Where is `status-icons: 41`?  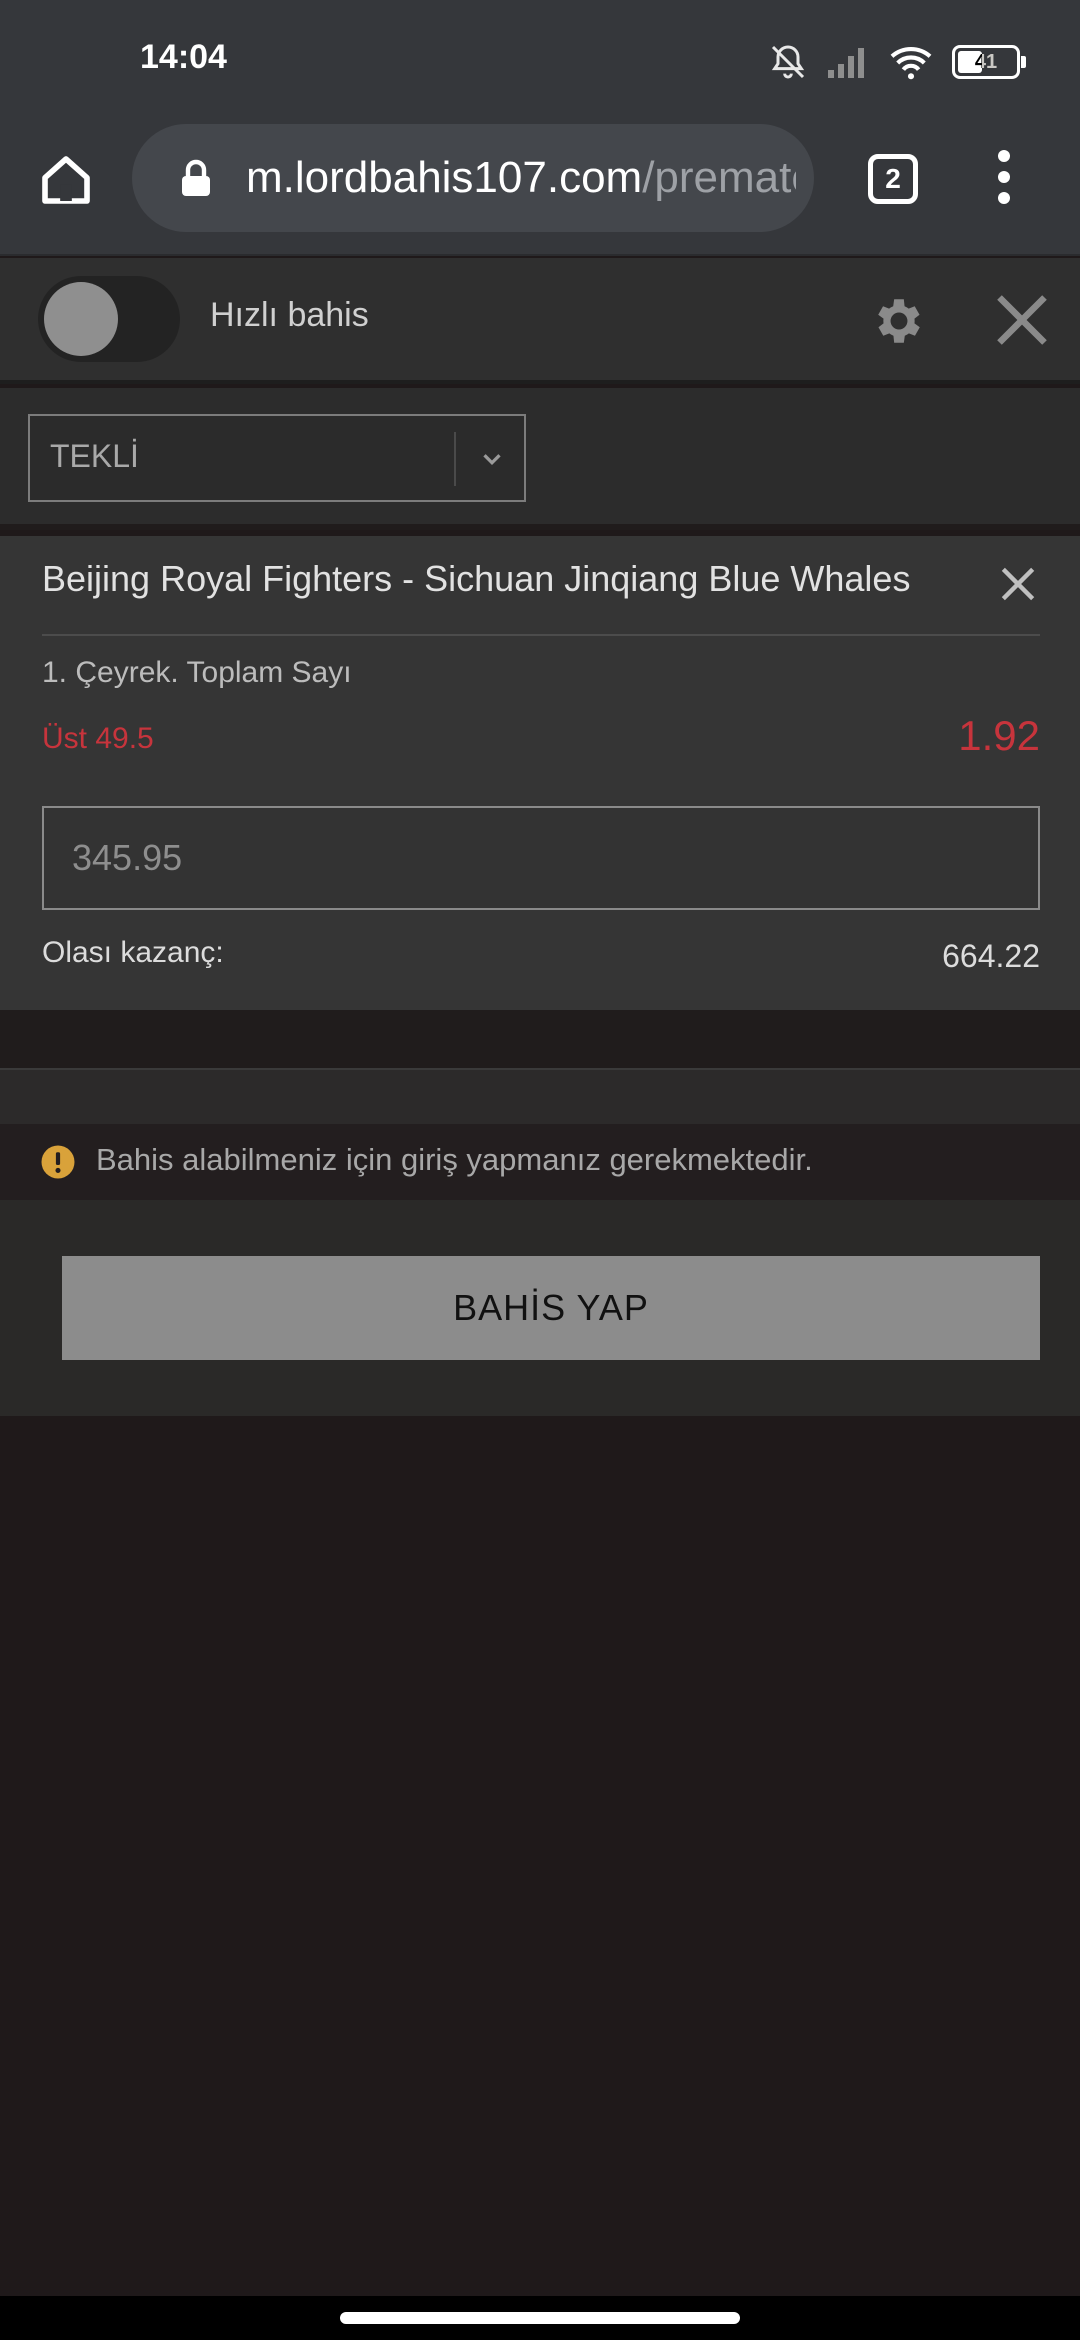
status-icons: 41 is located at coordinates (897, 62).